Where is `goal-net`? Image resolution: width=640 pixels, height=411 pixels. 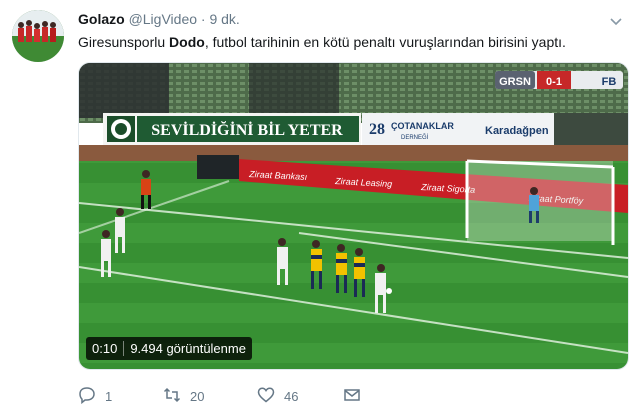
goal-net is located at coordinates (540, 202).